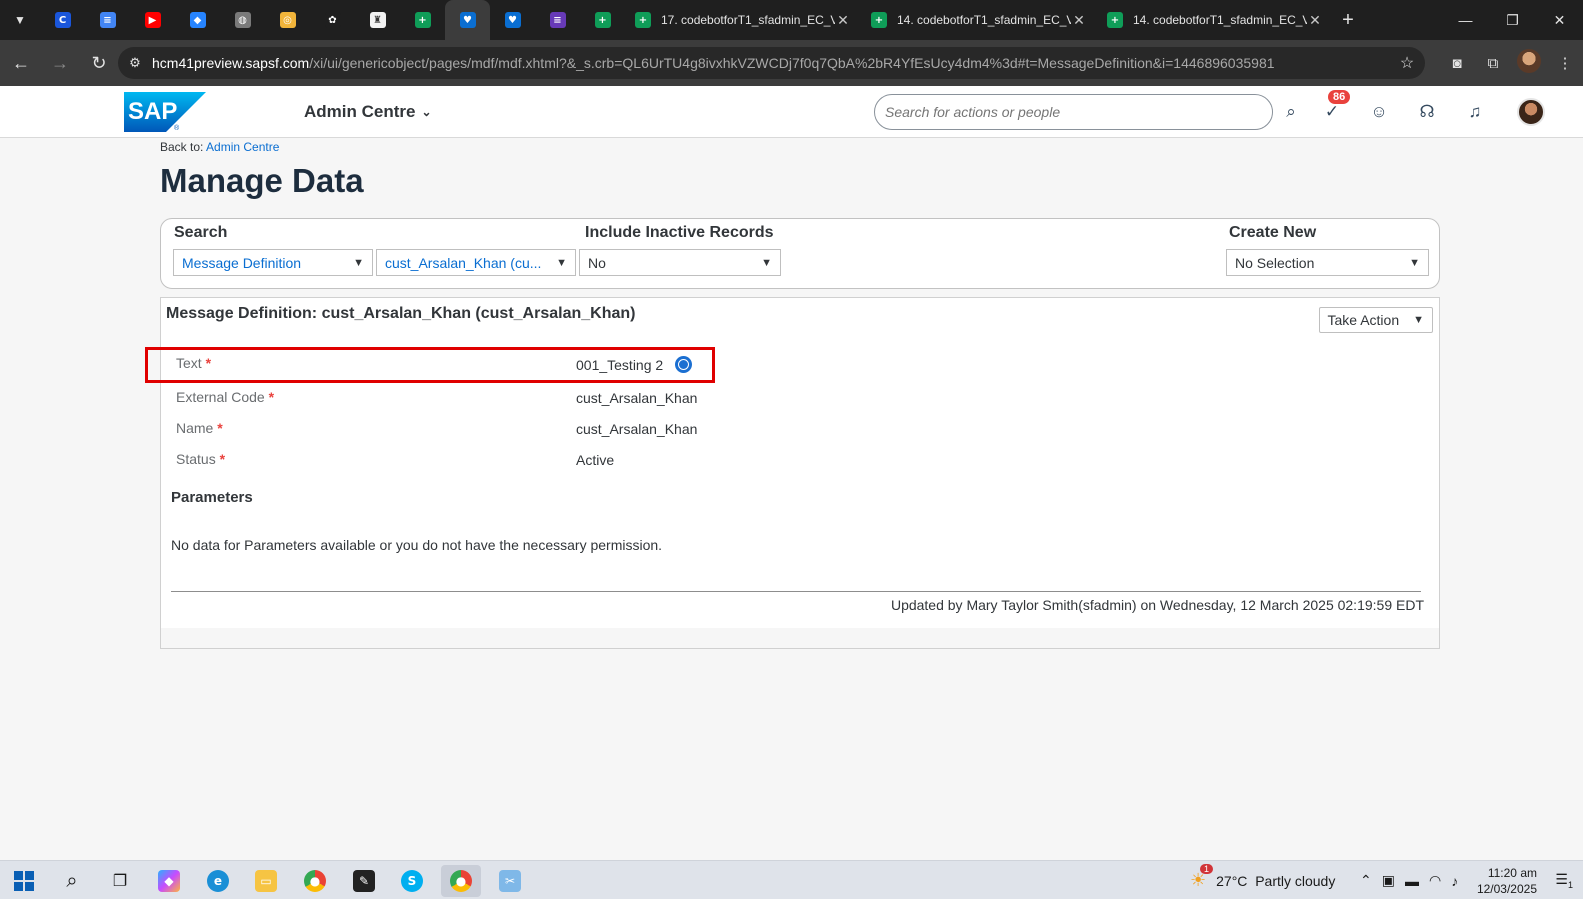 This screenshot has height=899, width=1583. I want to click on sap-heart-icon: ♥, so click(512, 20).